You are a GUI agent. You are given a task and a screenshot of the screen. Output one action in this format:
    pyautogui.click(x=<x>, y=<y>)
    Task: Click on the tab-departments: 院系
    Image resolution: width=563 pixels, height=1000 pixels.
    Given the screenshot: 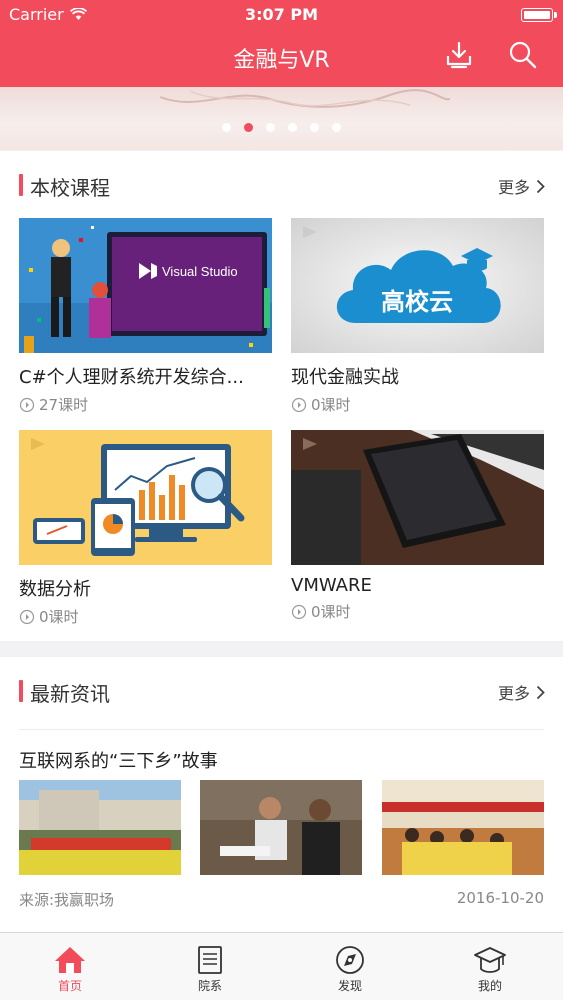 What is the action you would take?
    pyautogui.click(x=210, y=966)
    